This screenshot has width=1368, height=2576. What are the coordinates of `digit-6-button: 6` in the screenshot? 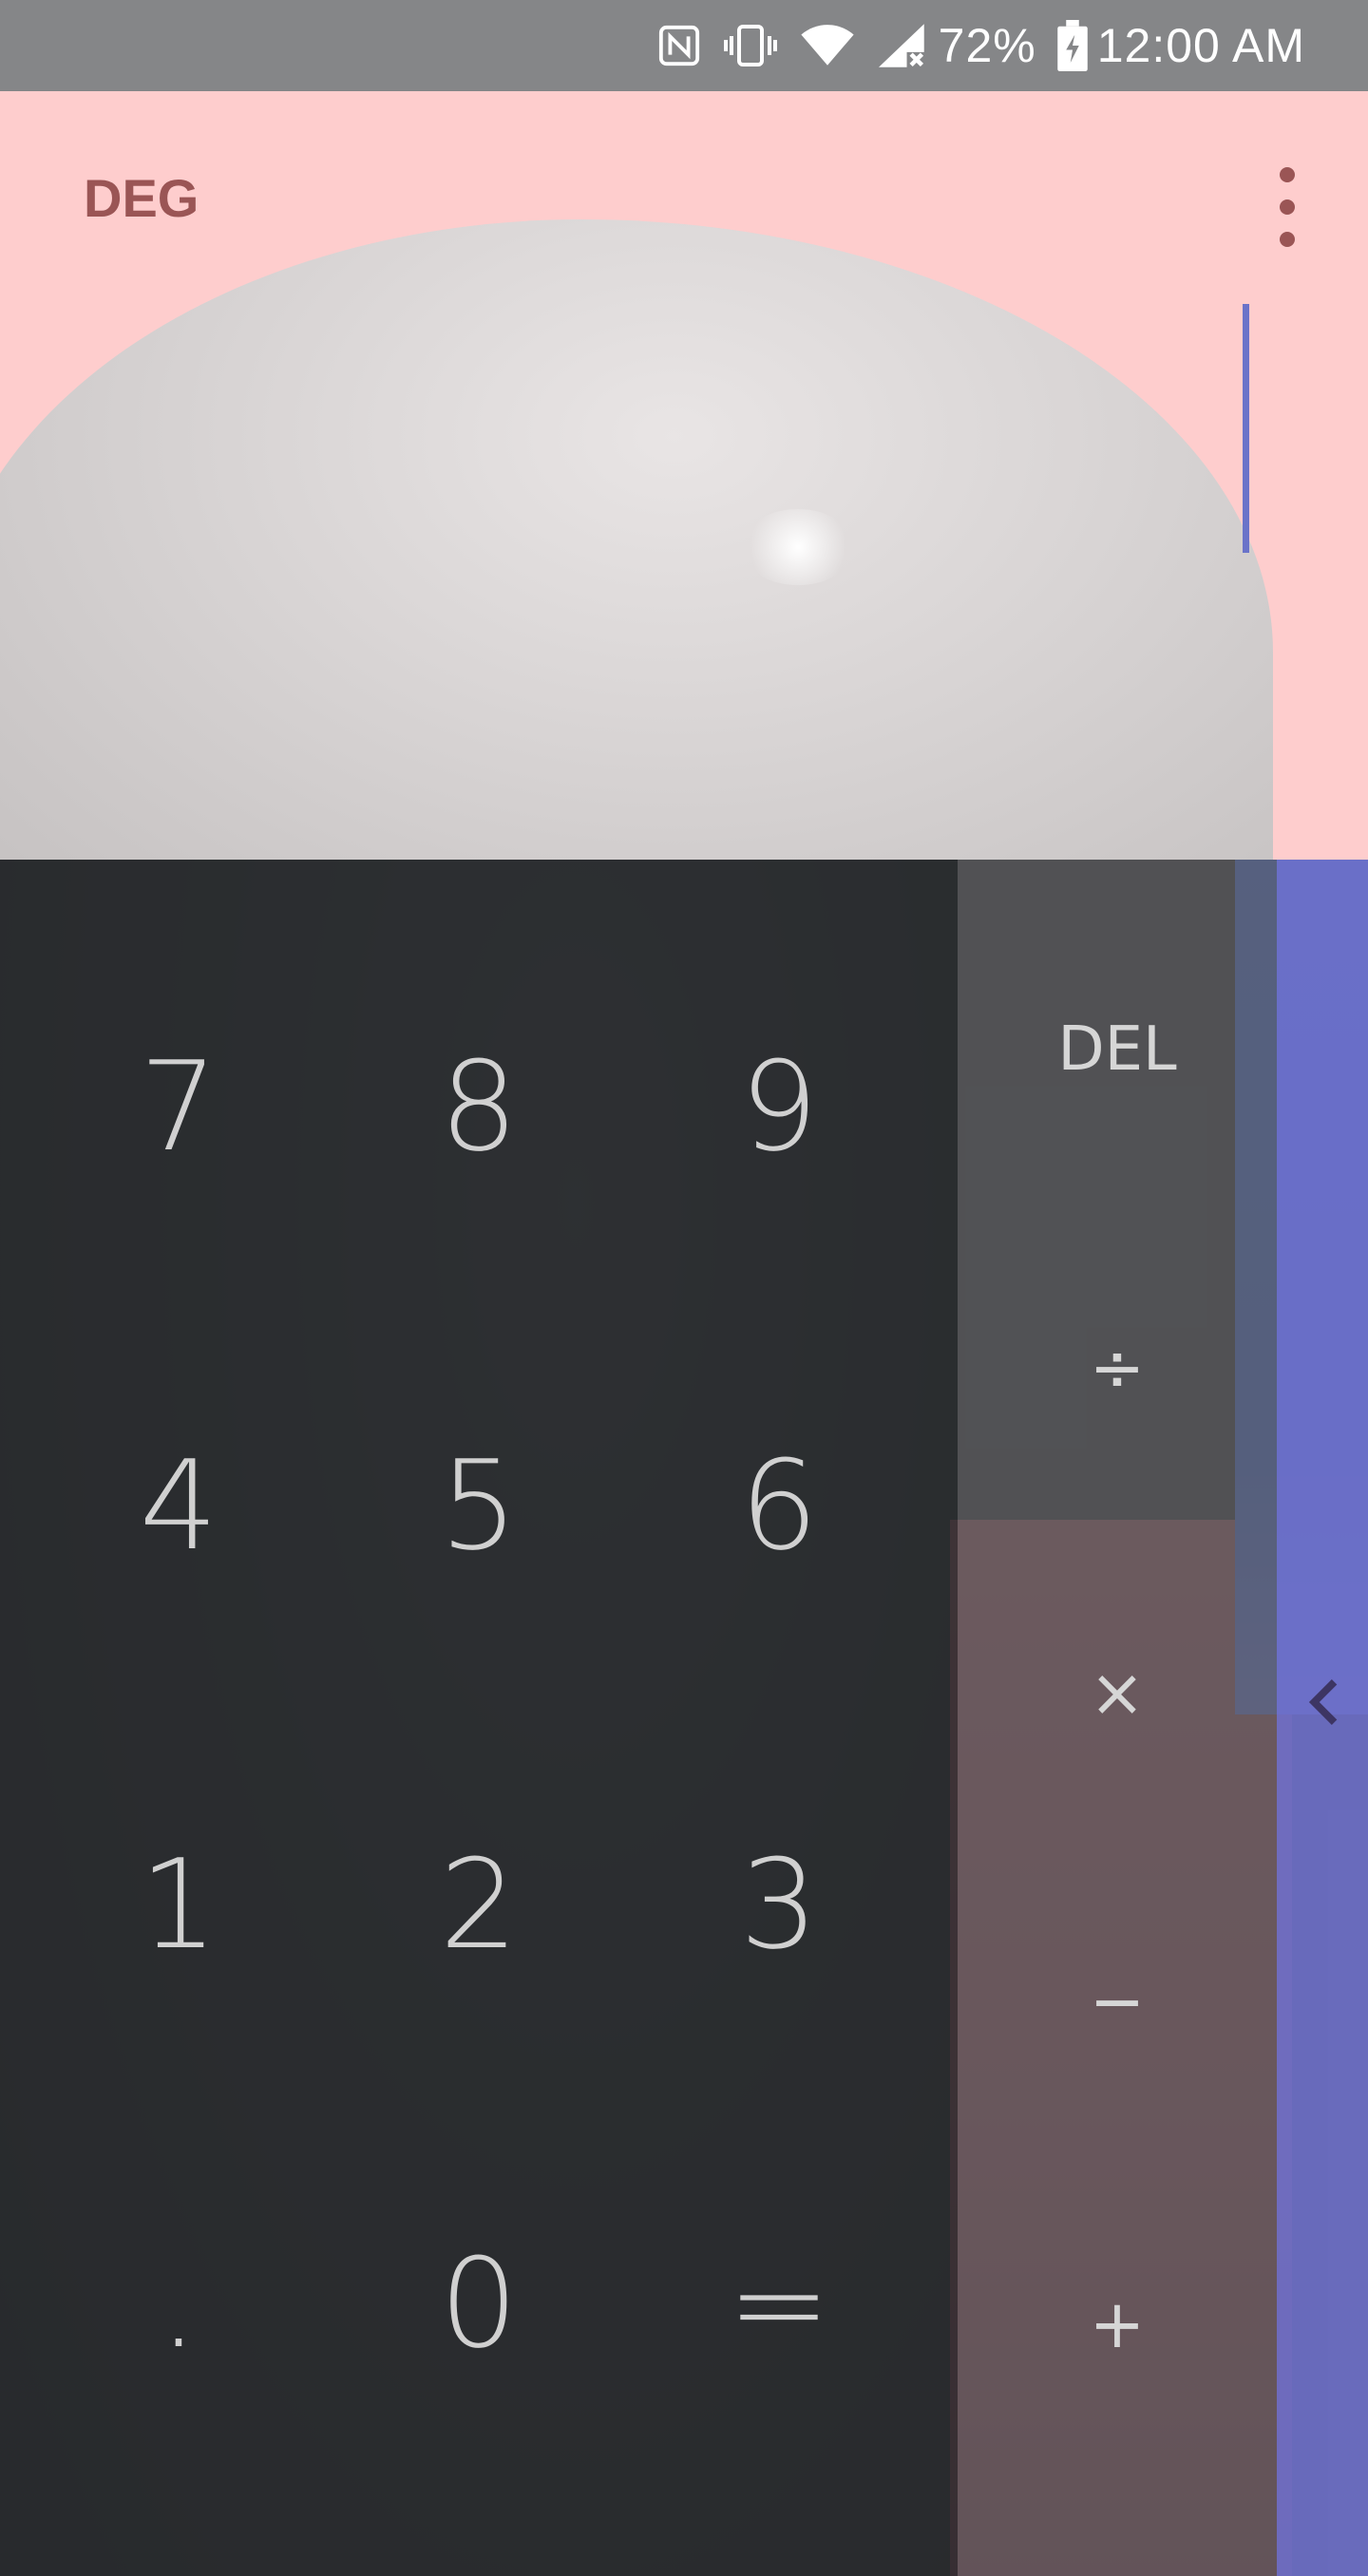 It's located at (779, 1505).